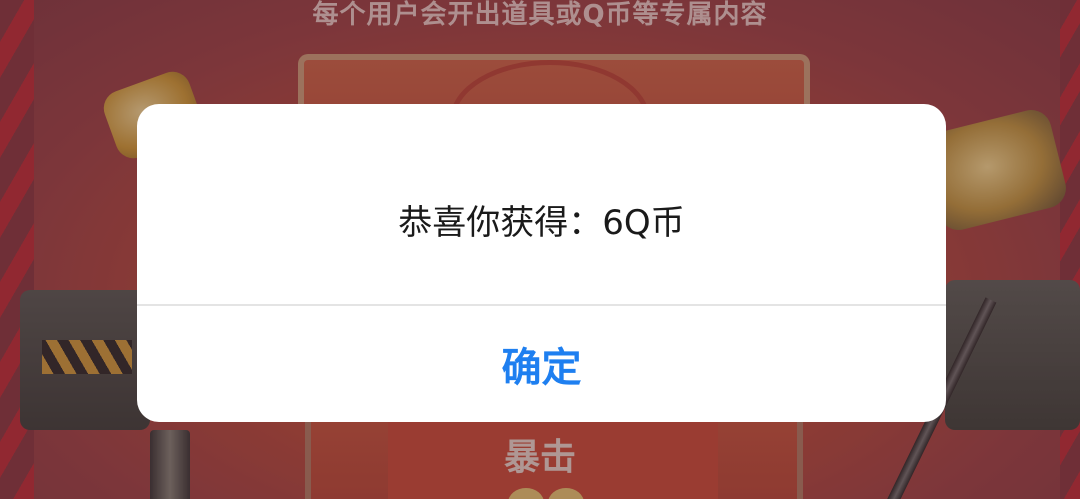 This screenshot has width=1080, height=499. What do you see at coordinates (541, 222) in the screenshot?
I see `reward-message: 恭喜你获得：6Q币` at bounding box center [541, 222].